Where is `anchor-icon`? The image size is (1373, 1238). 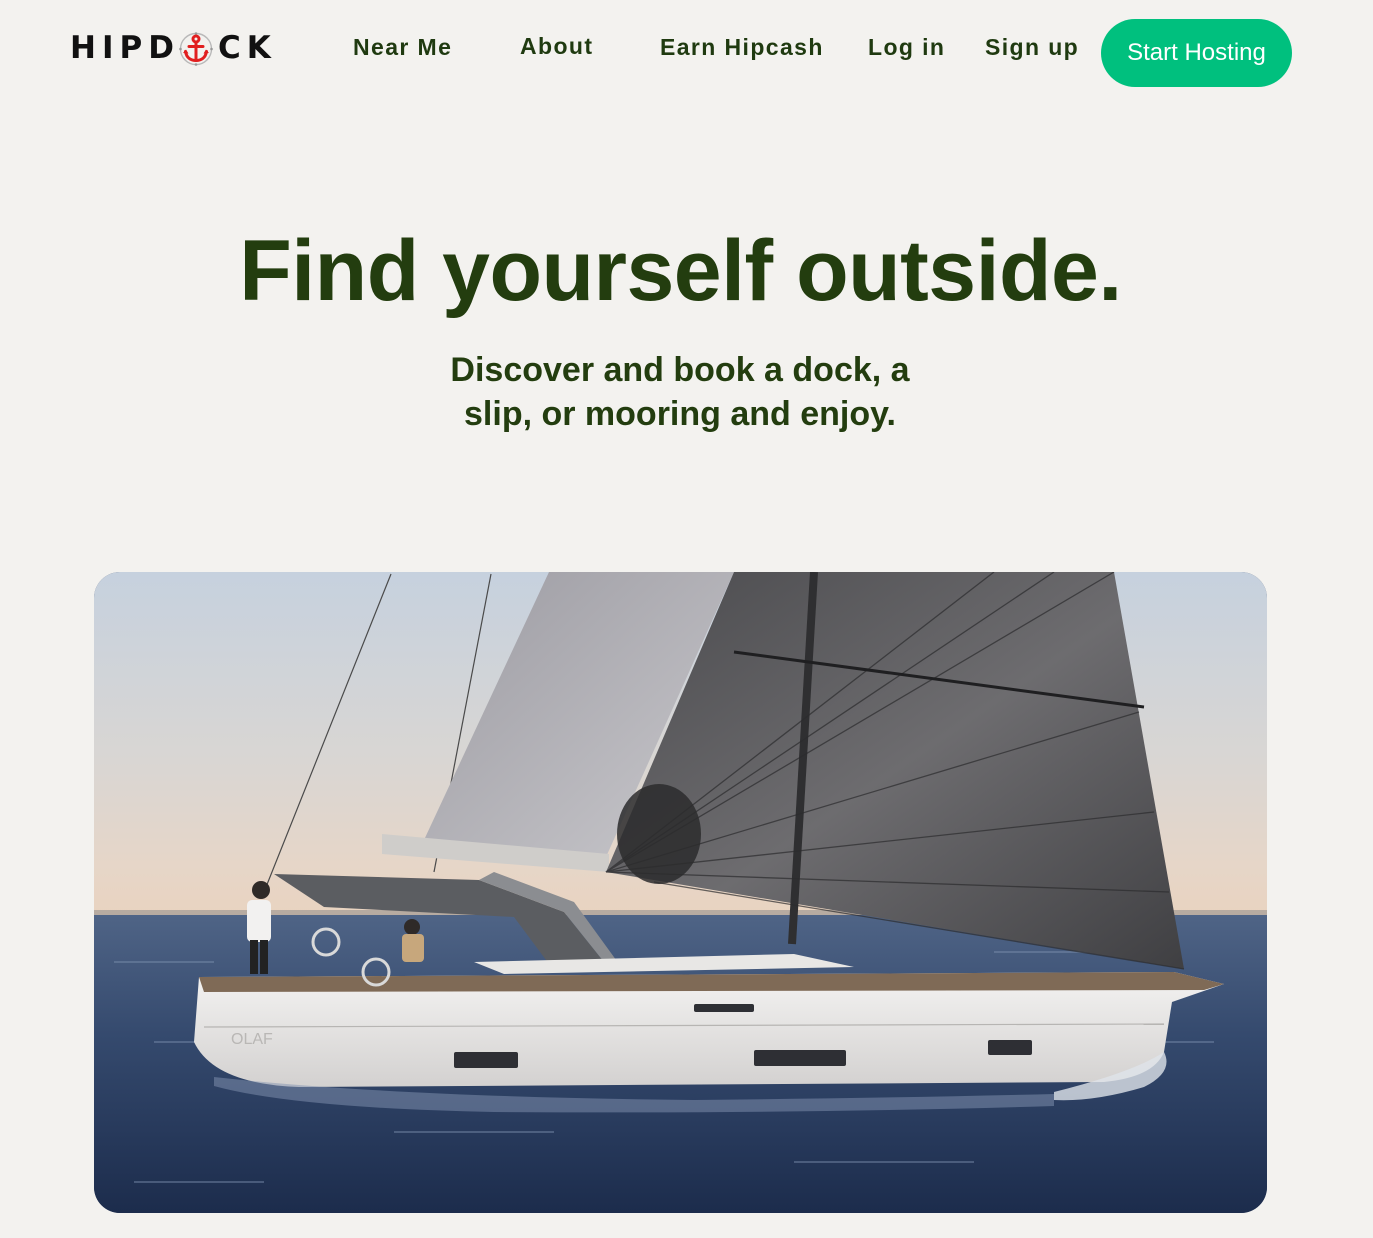
anchor-icon is located at coordinates (196, 49).